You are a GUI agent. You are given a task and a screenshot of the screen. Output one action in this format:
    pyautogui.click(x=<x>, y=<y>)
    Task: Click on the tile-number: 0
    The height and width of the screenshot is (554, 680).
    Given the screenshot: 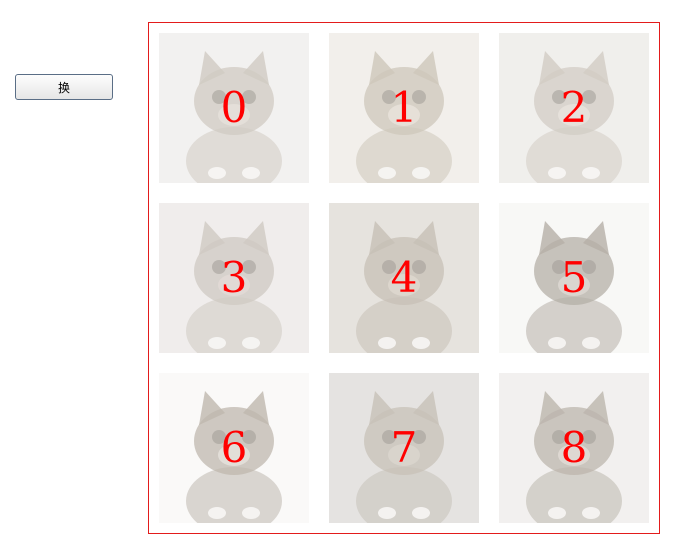 What is the action you would take?
    pyautogui.click(x=234, y=107)
    